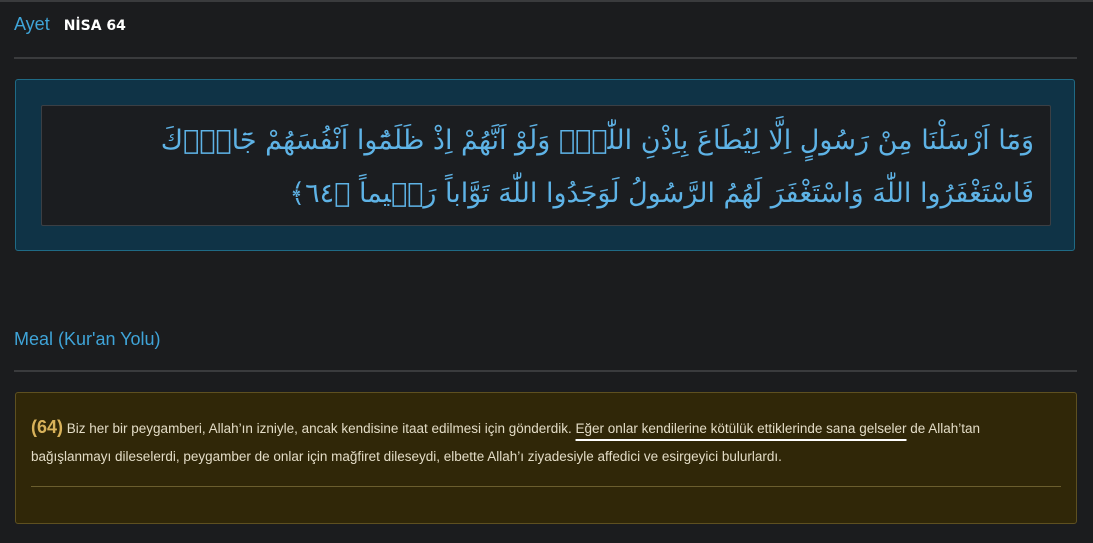 The height and width of the screenshot is (543, 1093). Describe the element at coordinates (94, 26) in the screenshot. I see `ayet-reference: NİSA 64` at that location.